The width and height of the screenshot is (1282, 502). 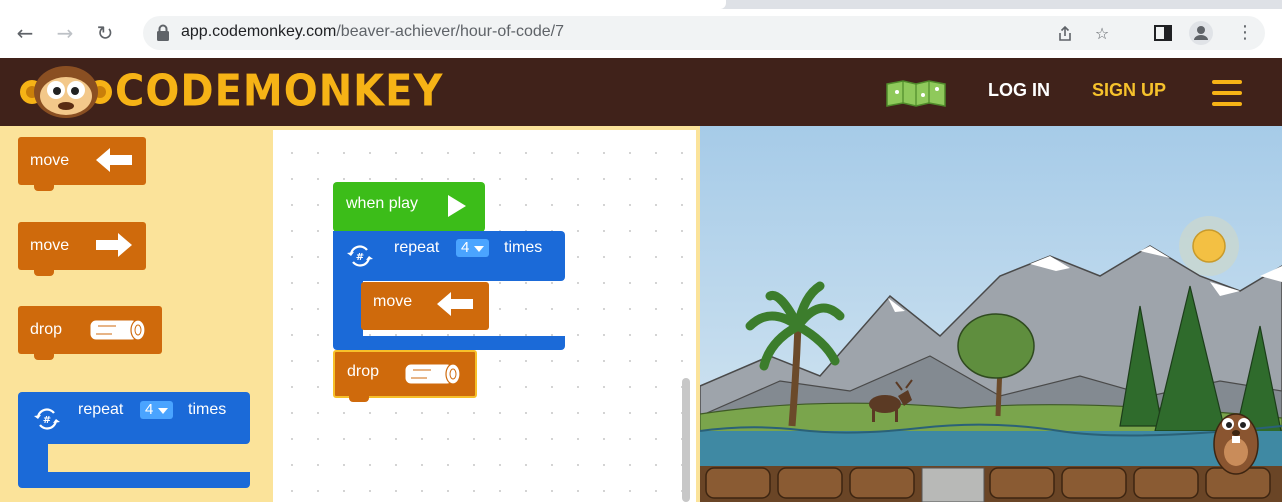 What do you see at coordinates (382, 203) in the screenshot?
I see `block-label: when play` at bounding box center [382, 203].